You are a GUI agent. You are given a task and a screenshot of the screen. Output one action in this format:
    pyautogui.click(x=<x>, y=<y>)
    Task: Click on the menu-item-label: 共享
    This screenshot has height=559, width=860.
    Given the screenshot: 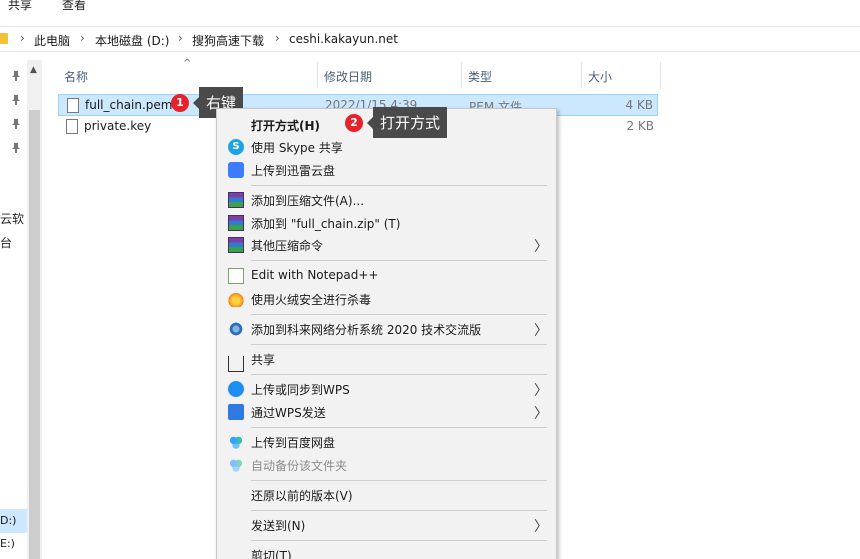 What is the action you would take?
    pyautogui.click(x=263, y=360)
    